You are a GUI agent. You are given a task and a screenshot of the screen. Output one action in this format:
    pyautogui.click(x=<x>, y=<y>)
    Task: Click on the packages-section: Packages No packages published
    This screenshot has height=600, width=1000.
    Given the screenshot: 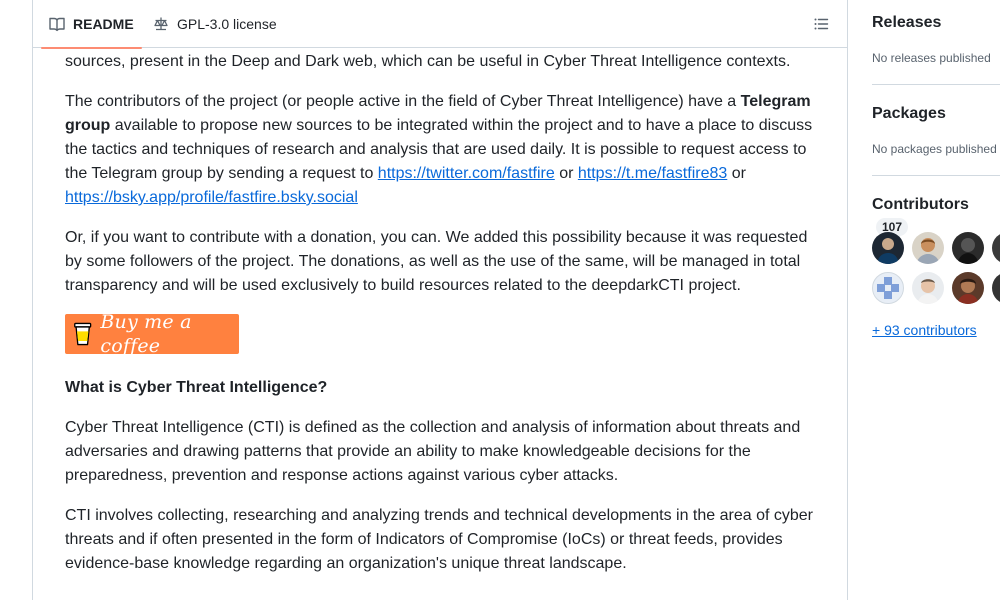 What is the action you would take?
    pyautogui.click(x=936, y=130)
    